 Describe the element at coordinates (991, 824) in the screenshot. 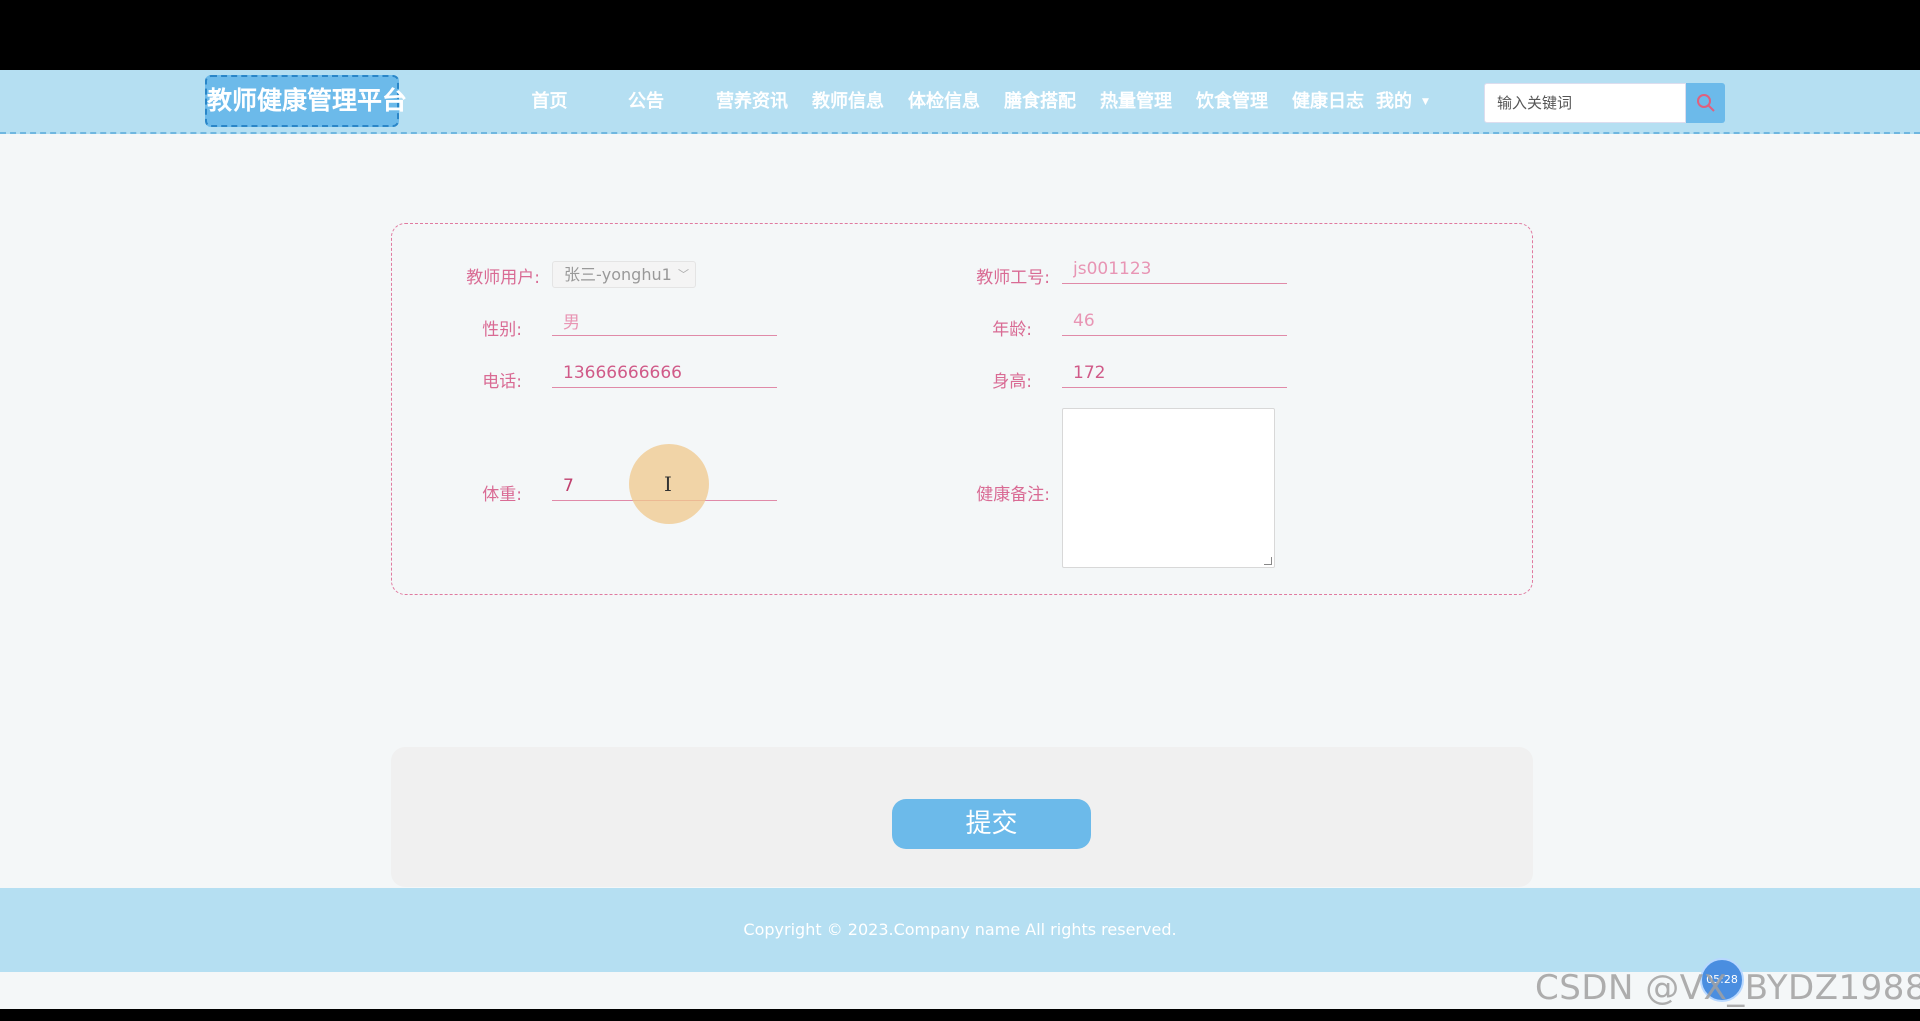

I see `submit-button: 提交` at that location.